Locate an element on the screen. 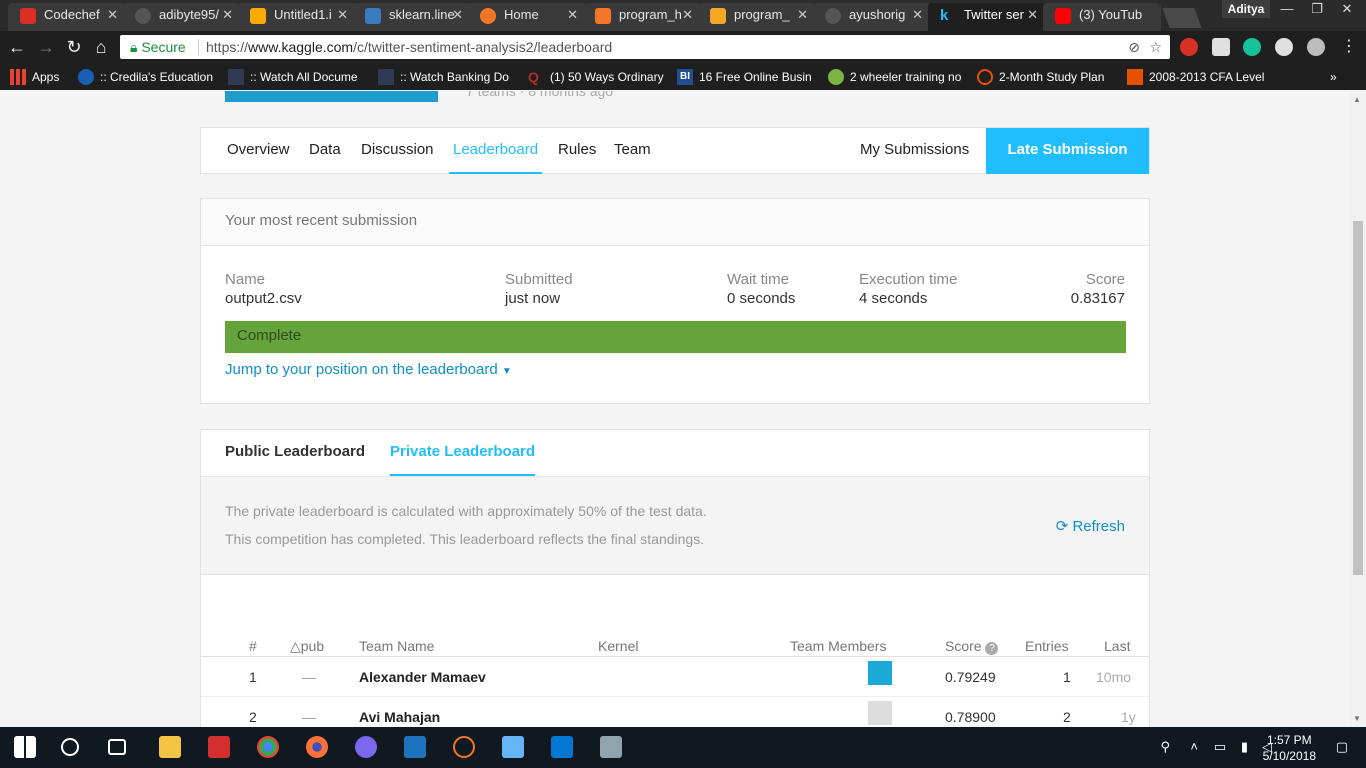 The width and height of the screenshot is (1366, 768). browser-tab-colab: Untitled1.i ✕ is located at coordinates (297, 17).